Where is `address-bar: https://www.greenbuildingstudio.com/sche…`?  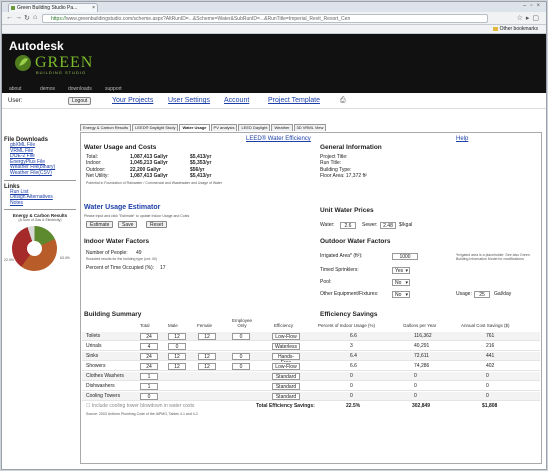
address-bar: https://www.greenbuildingstudio.com/sche… is located at coordinates (265, 18).